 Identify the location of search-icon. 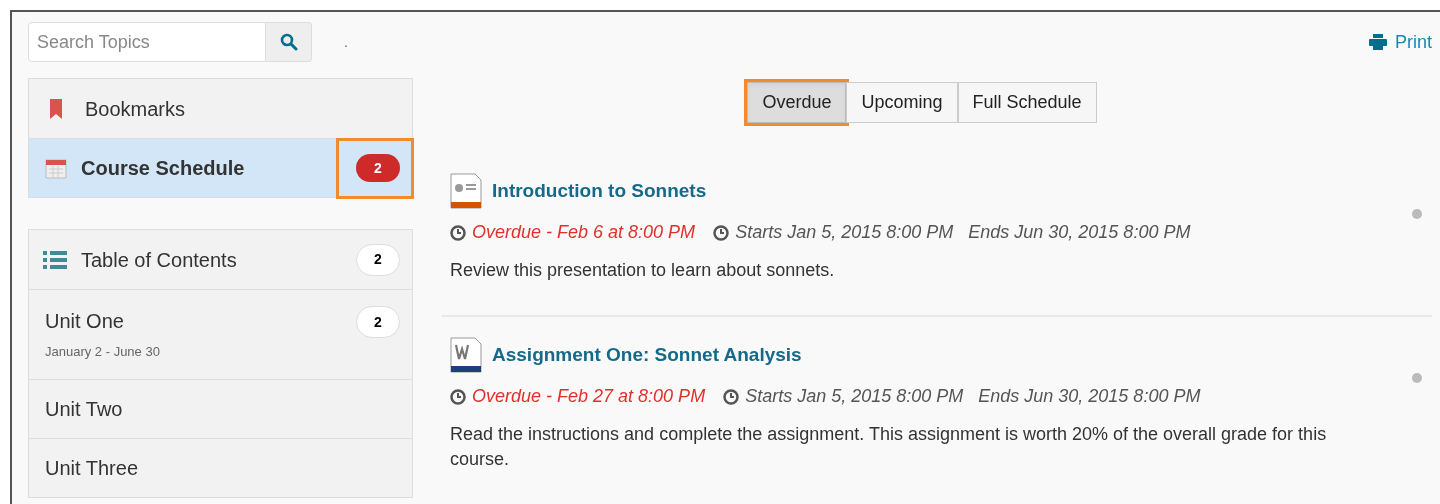
(288, 42).